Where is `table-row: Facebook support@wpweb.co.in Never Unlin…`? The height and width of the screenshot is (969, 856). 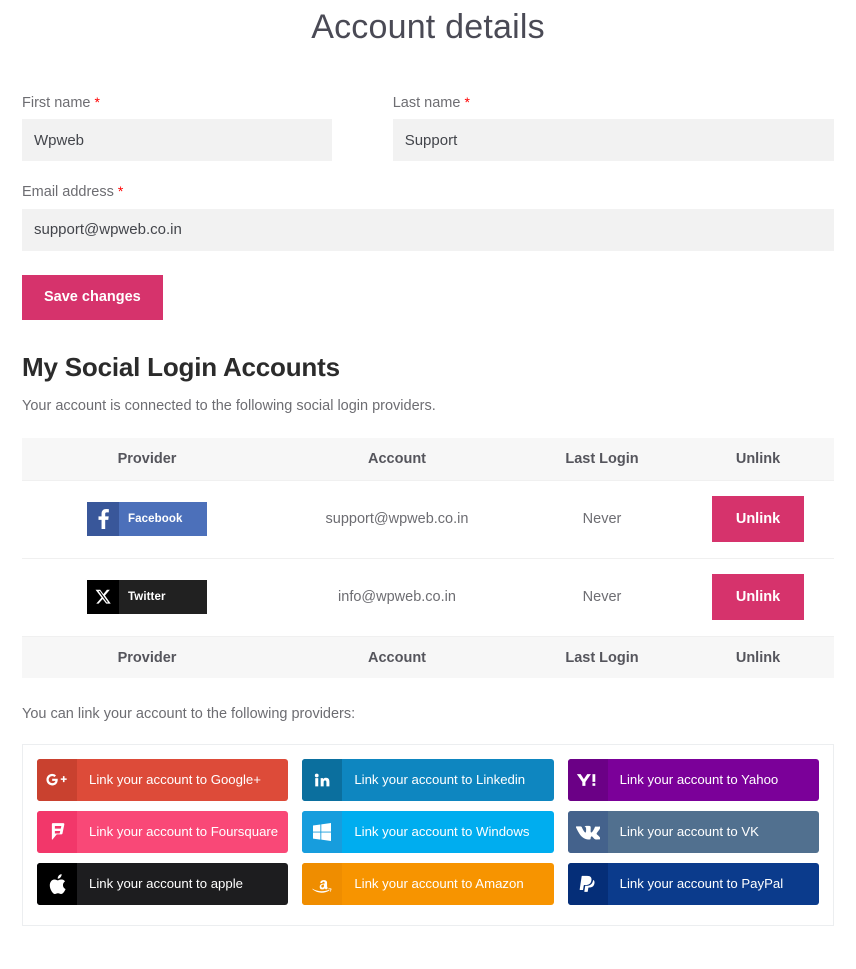
table-row: Facebook support@wpweb.co.in Never Unlin… is located at coordinates (428, 519).